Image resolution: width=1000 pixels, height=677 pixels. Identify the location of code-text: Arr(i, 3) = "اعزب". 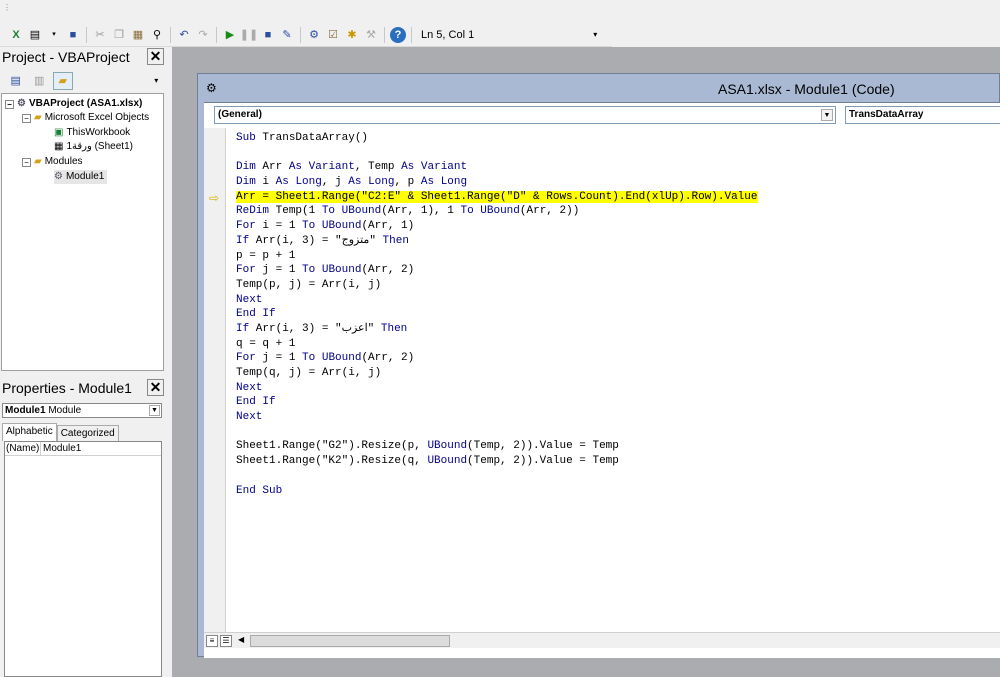
(315, 328).